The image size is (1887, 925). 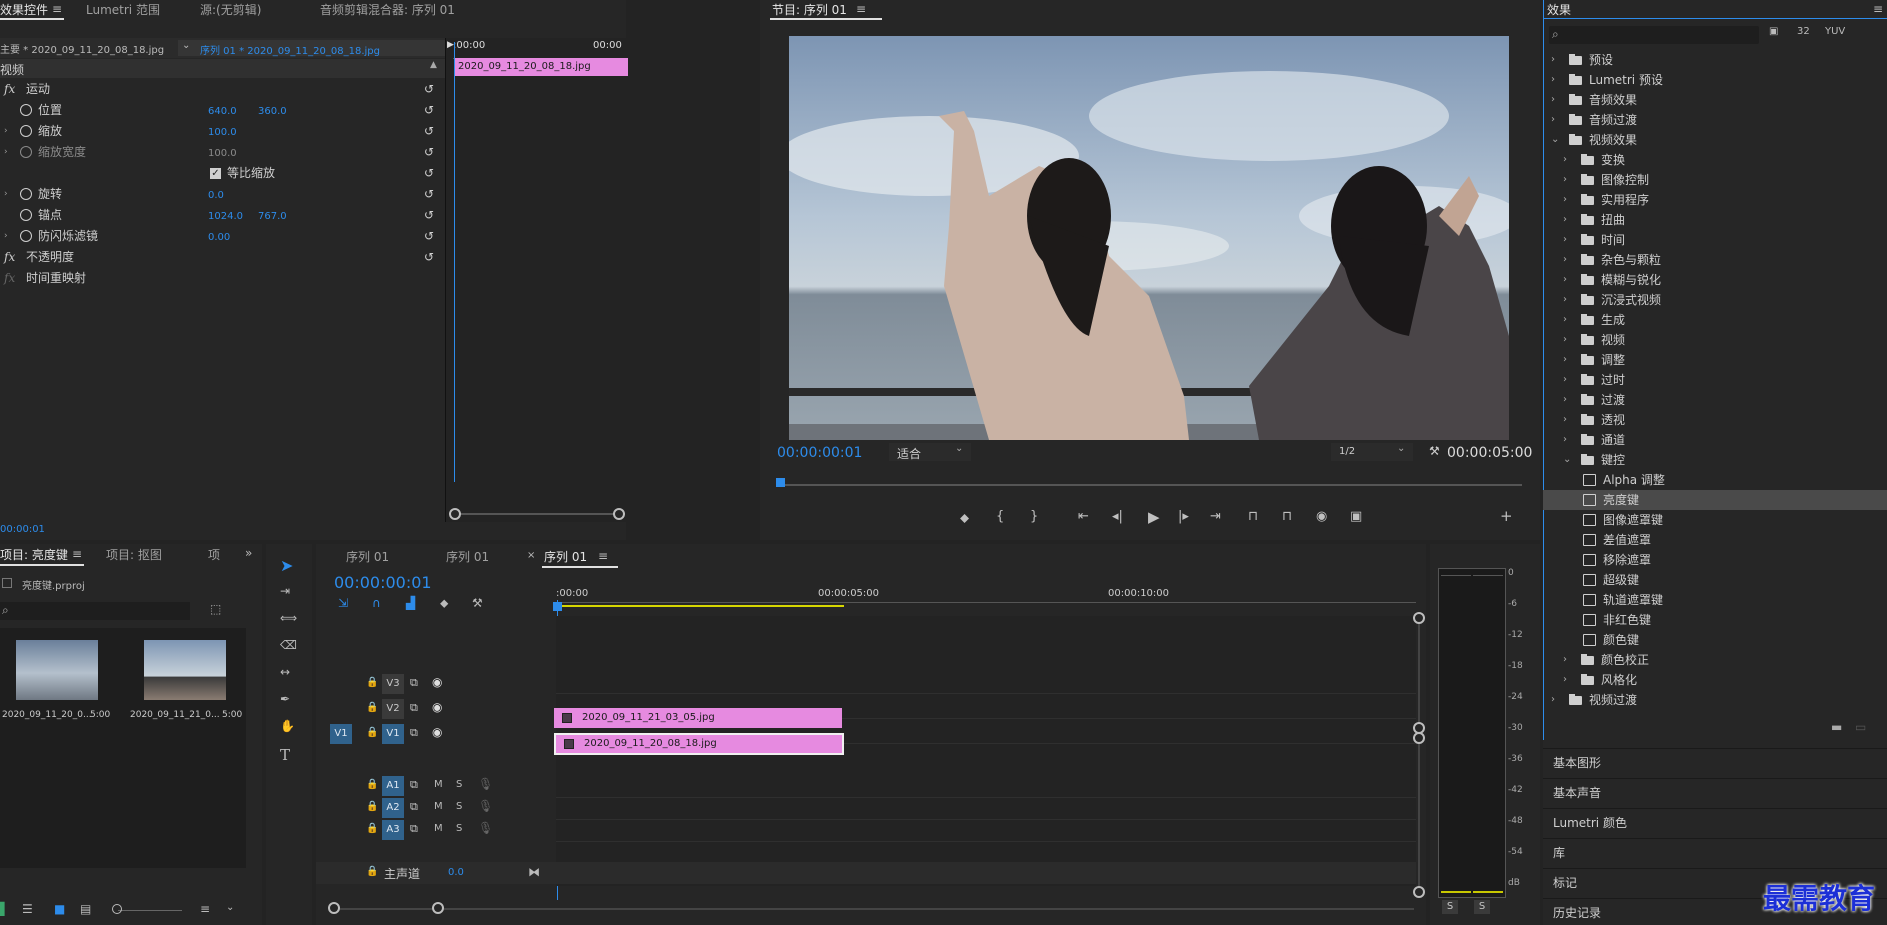 I want to click on collapsed-panel-header: 基本图形, so click(x=1715, y=761).